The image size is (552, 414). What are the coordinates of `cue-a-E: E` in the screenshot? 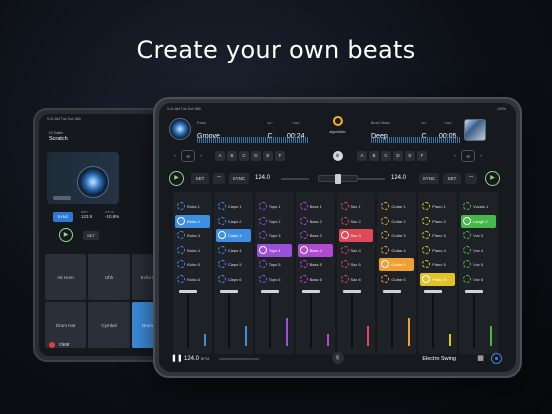 It's located at (268, 156).